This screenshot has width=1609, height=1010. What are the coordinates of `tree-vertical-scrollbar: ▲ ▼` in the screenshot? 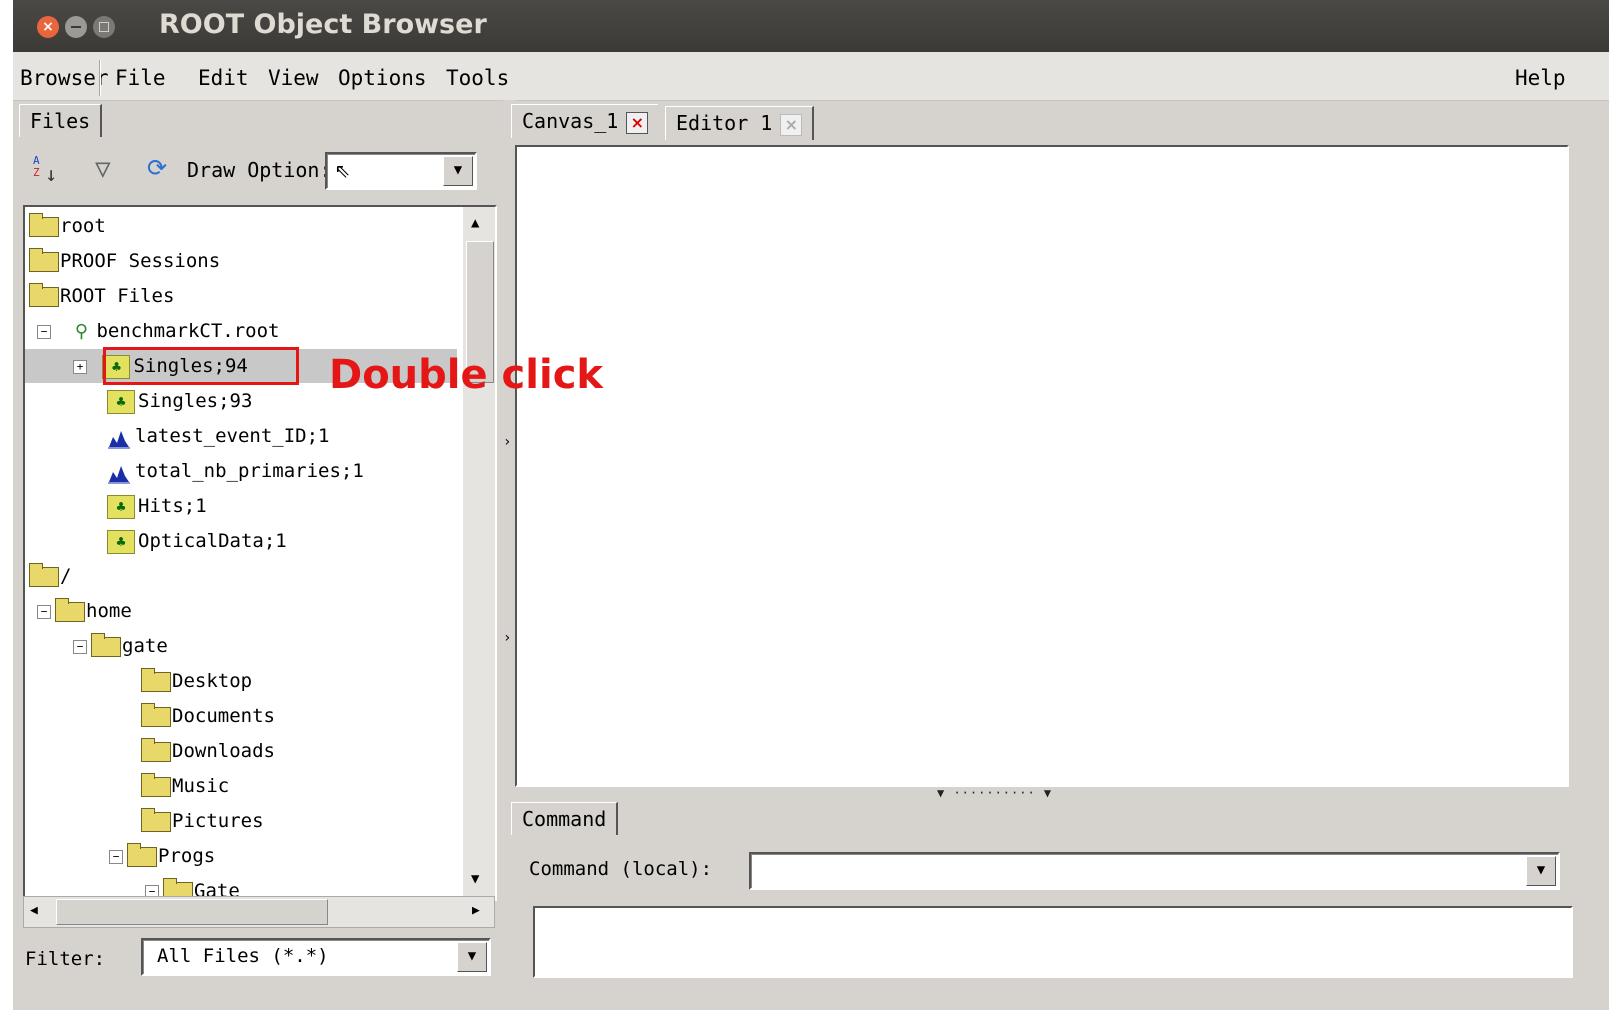 It's located at (479, 553).